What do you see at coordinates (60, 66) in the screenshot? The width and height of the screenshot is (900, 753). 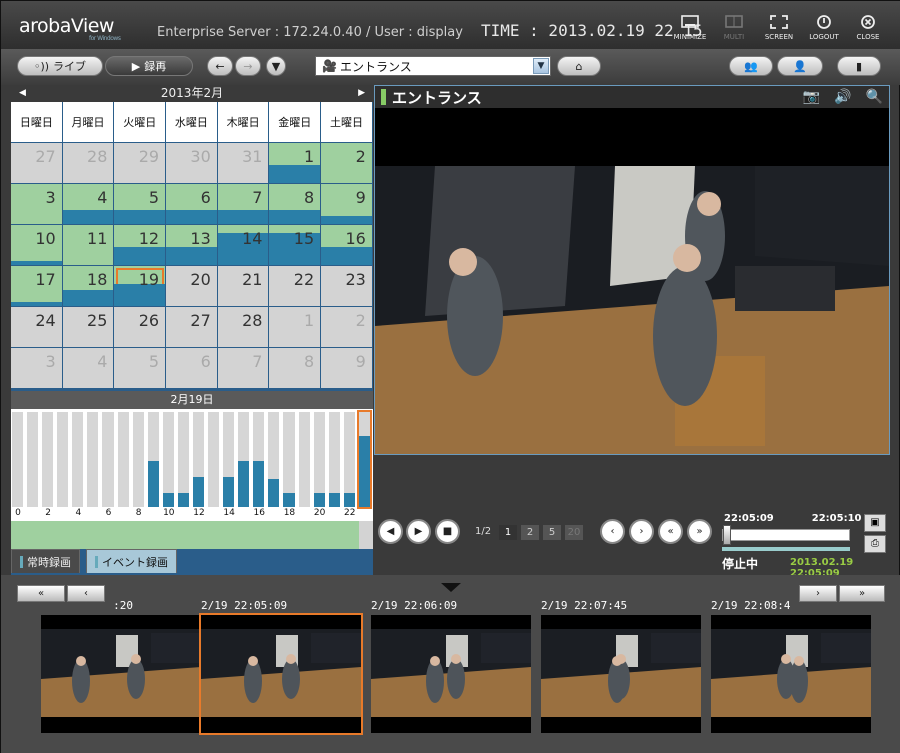 I see `live-button: ◦)) ライブ` at bounding box center [60, 66].